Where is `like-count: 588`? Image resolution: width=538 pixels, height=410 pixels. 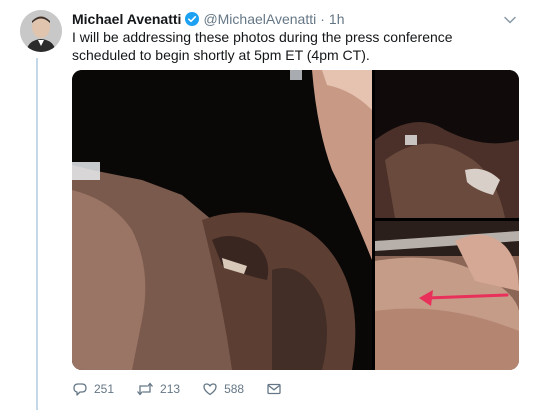
like-count: 588 is located at coordinates (234, 389).